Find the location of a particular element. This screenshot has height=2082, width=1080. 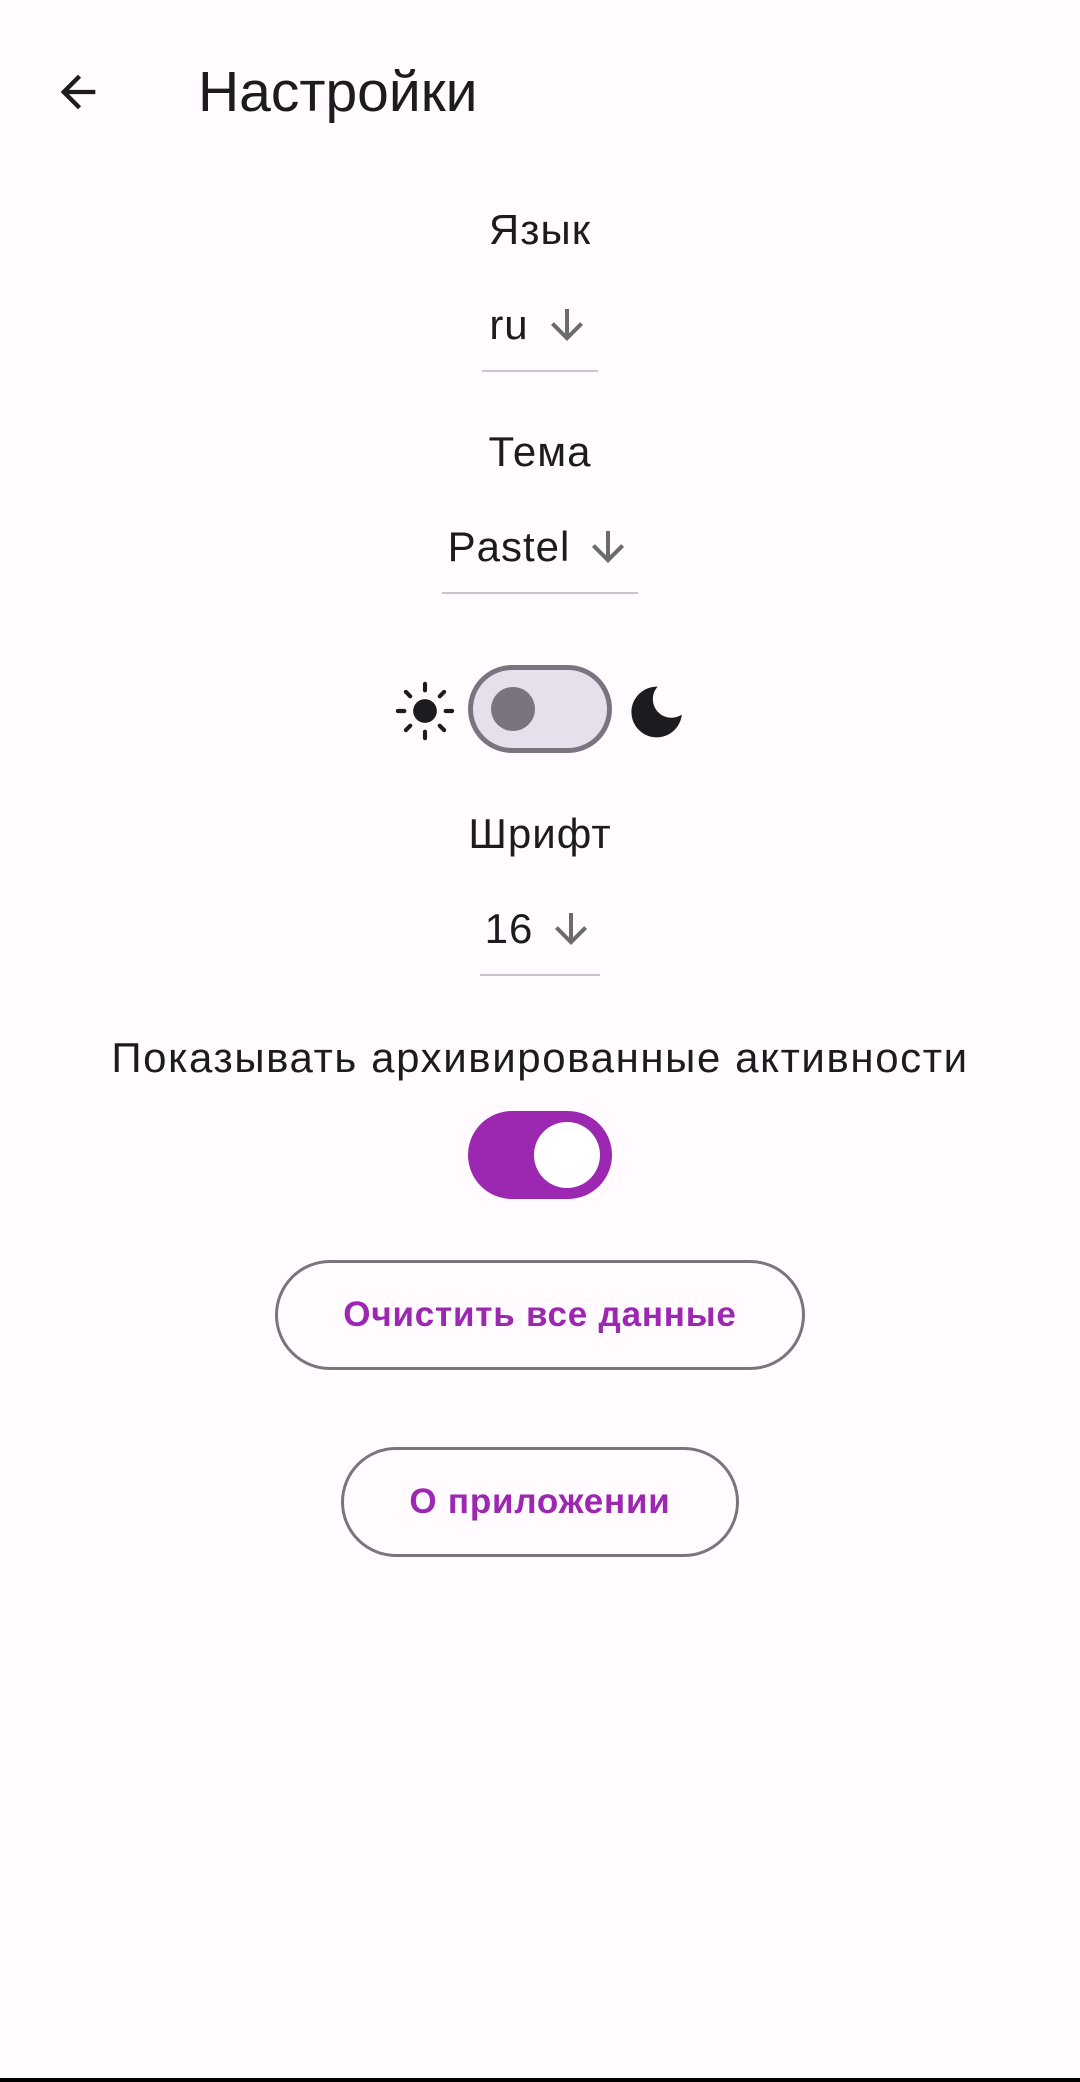

about-button: О приложении is located at coordinates (540, 1502).